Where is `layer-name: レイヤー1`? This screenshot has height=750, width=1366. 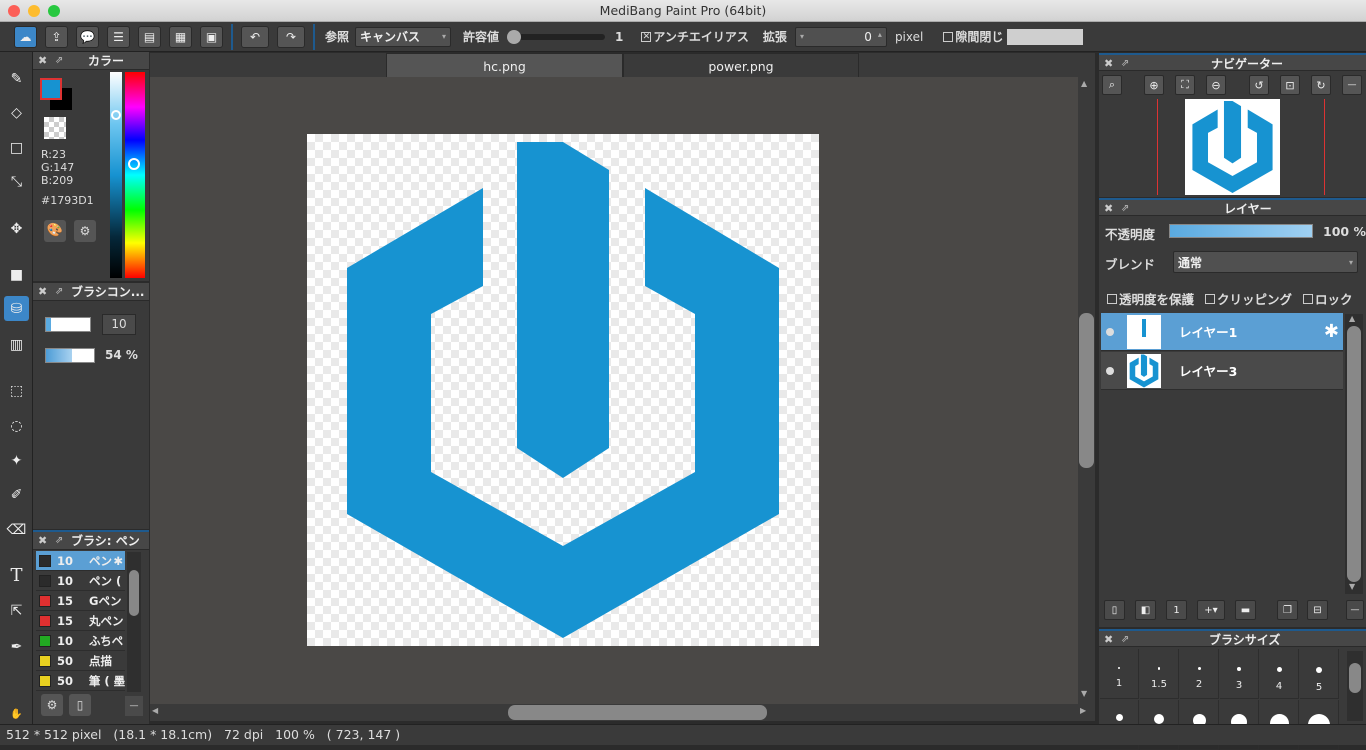 layer-name: レイヤー1 is located at coordinates (1208, 331).